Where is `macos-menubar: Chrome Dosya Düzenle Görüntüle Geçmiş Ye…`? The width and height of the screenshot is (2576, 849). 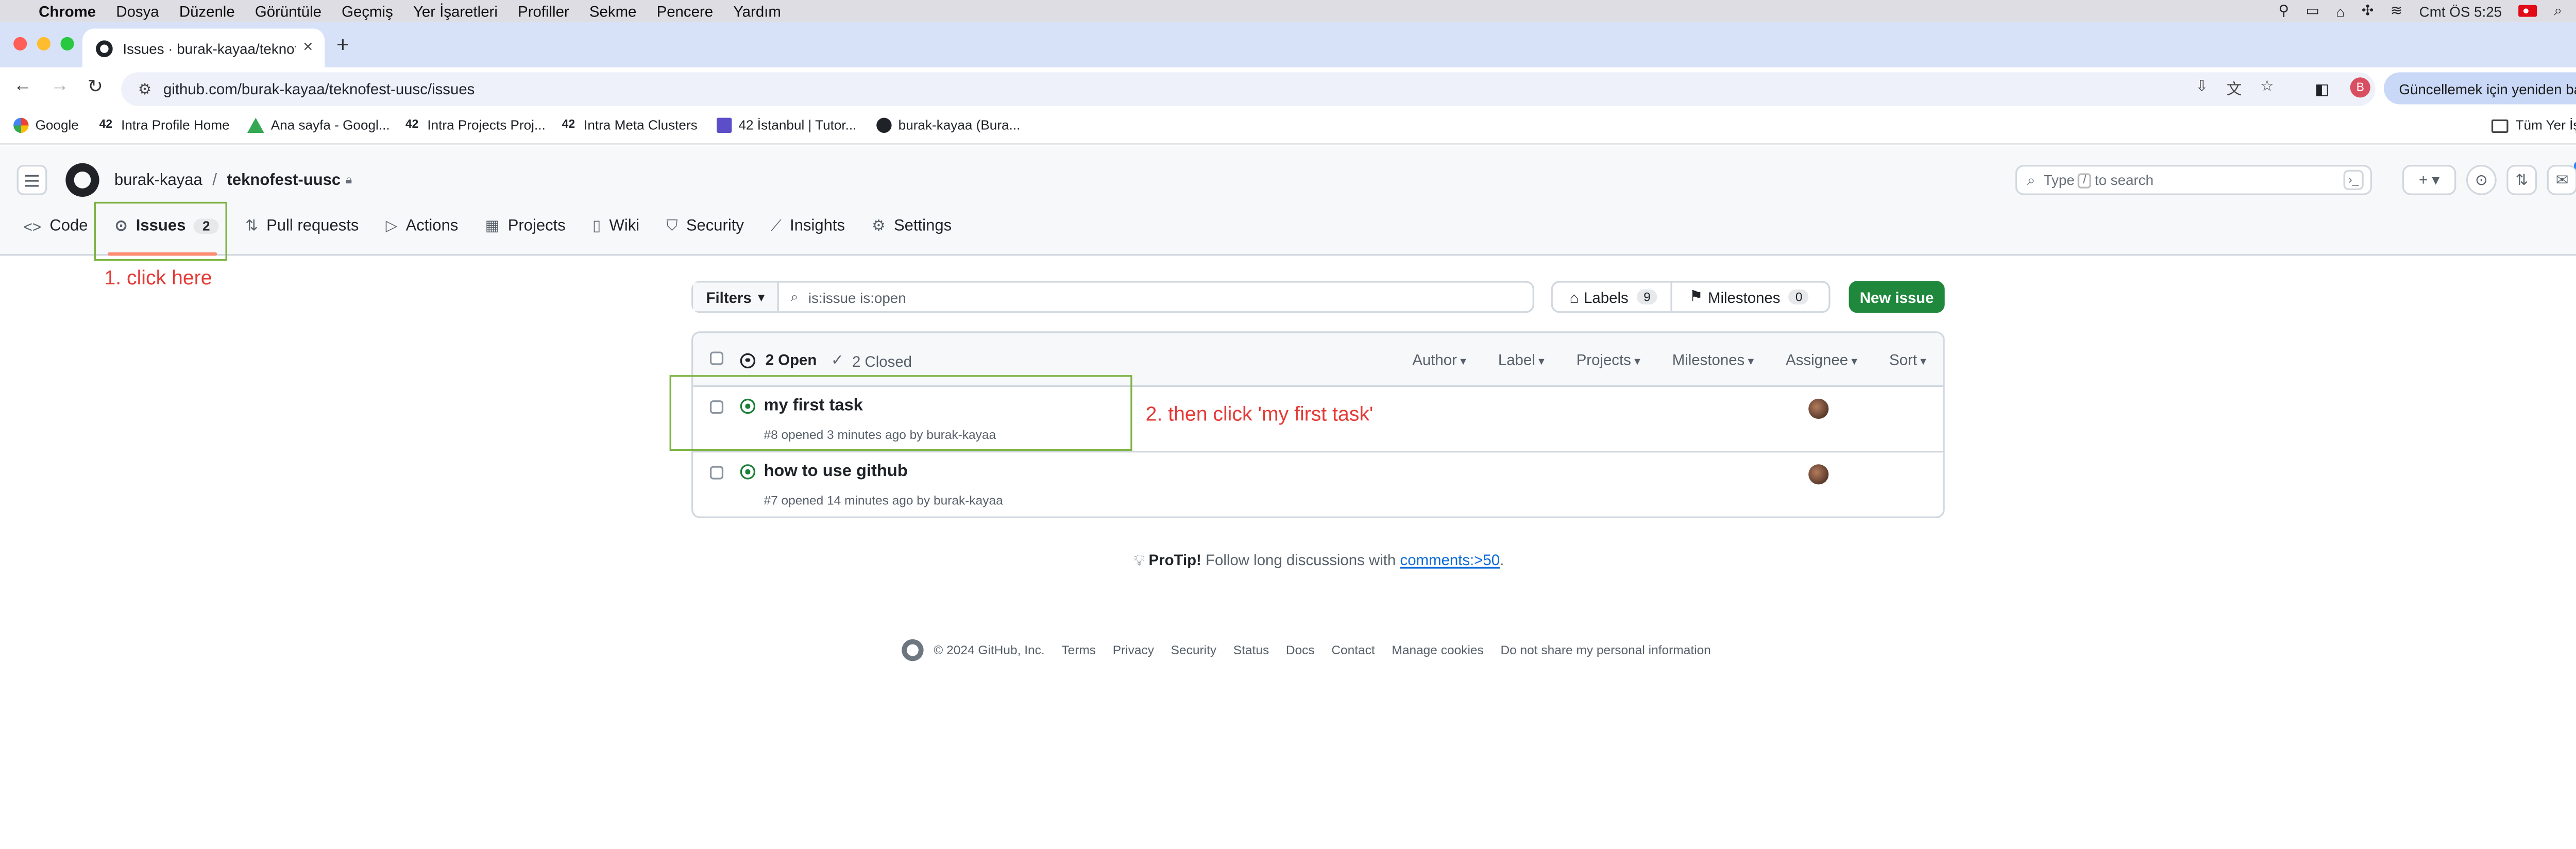 macos-menubar: Chrome Dosya Düzenle Görüntüle Geçmiş Ye… is located at coordinates (1288, 11).